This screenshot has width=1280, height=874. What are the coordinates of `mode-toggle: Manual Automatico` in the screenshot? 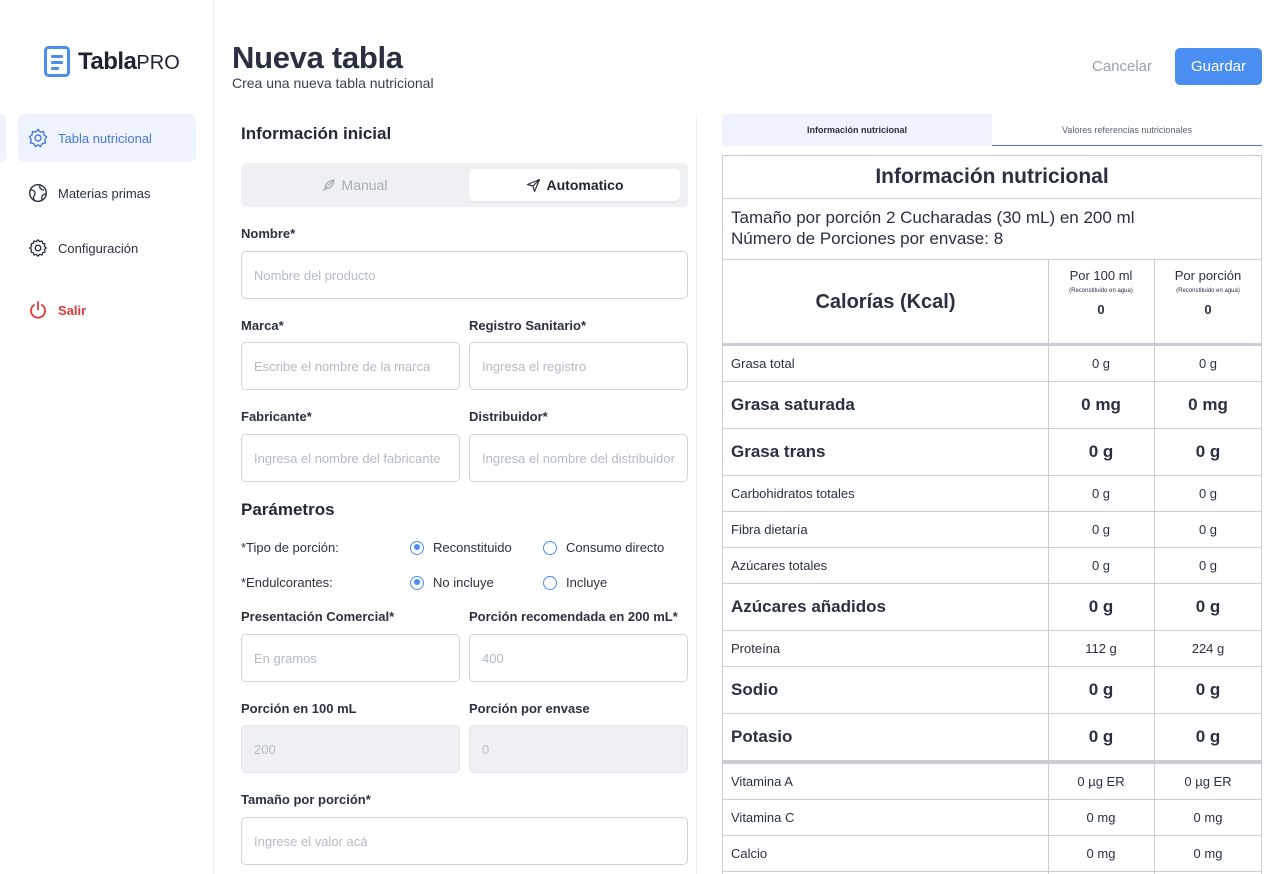 It's located at (464, 185).